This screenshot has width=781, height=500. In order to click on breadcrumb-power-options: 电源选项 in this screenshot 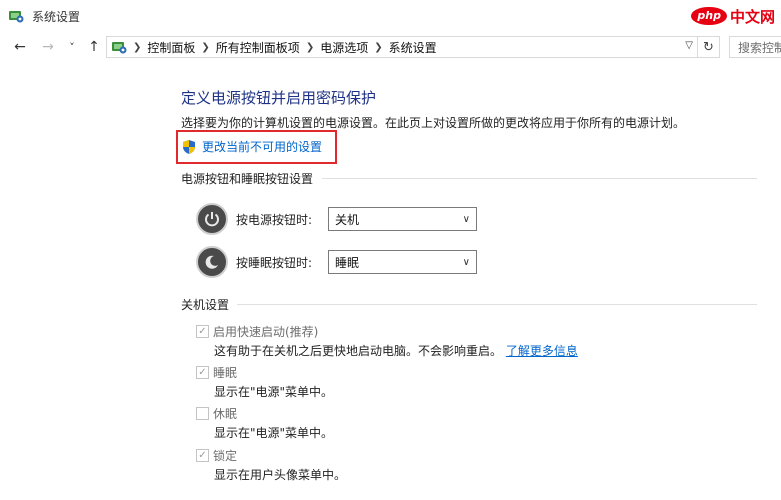, I will do `click(344, 47)`.